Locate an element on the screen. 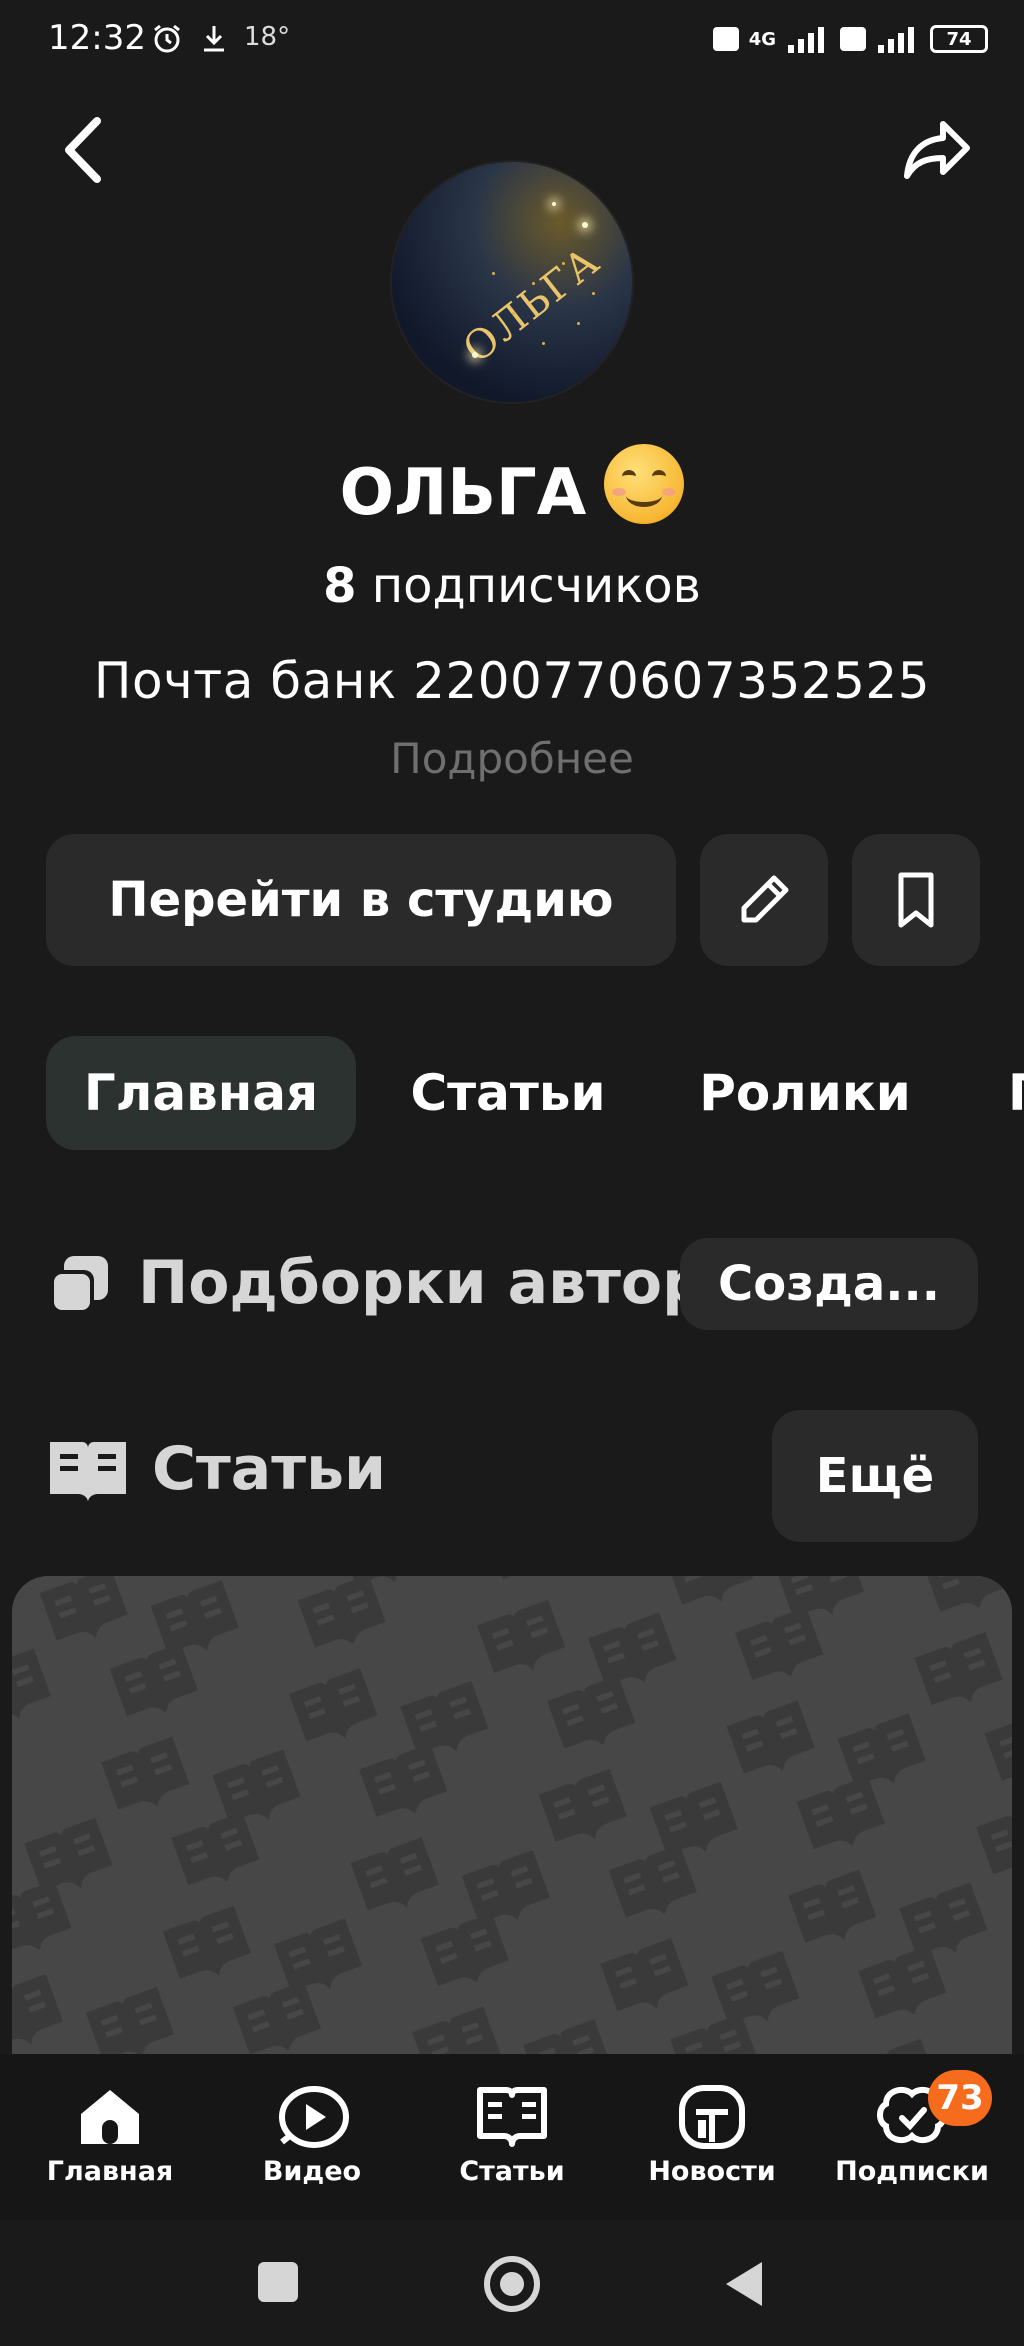 The height and width of the screenshot is (2346, 1024). nav-video-label: Видео is located at coordinates (312, 2171).